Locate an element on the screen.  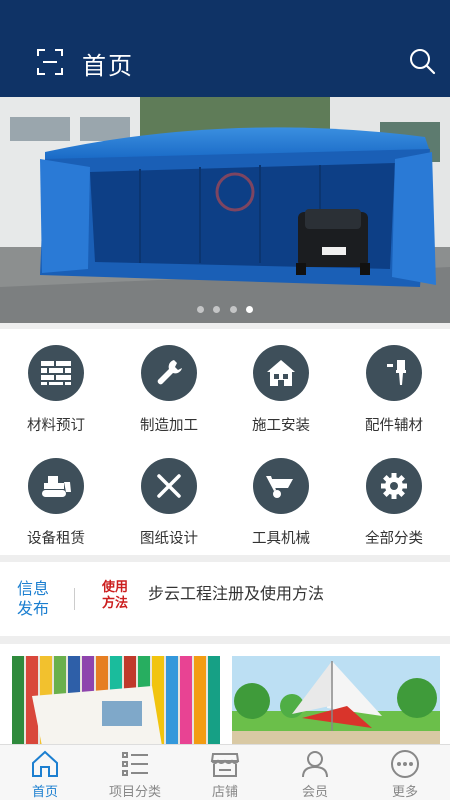
category-accessories: 配件辅材 is located at coordinates (394, 385).